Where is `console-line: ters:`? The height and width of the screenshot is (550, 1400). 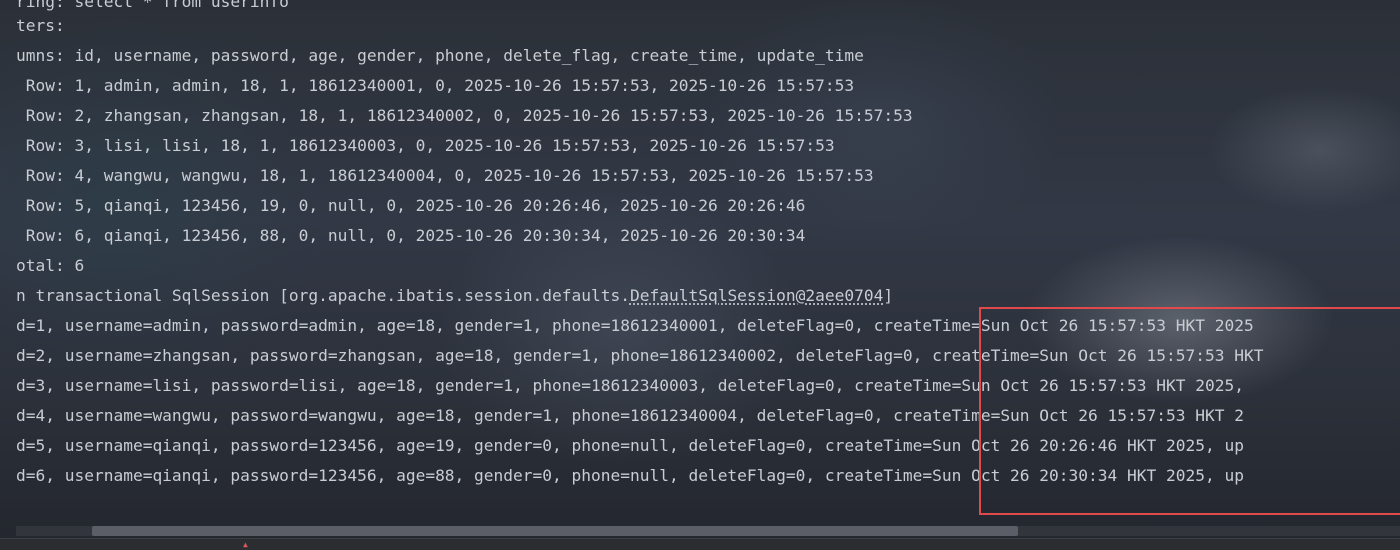 console-line: ters: is located at coordinates (40, 25).